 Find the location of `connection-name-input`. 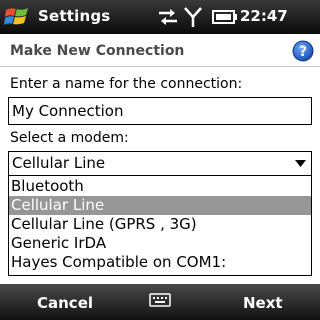

connection-name-input is located at coordinates (160, 111).